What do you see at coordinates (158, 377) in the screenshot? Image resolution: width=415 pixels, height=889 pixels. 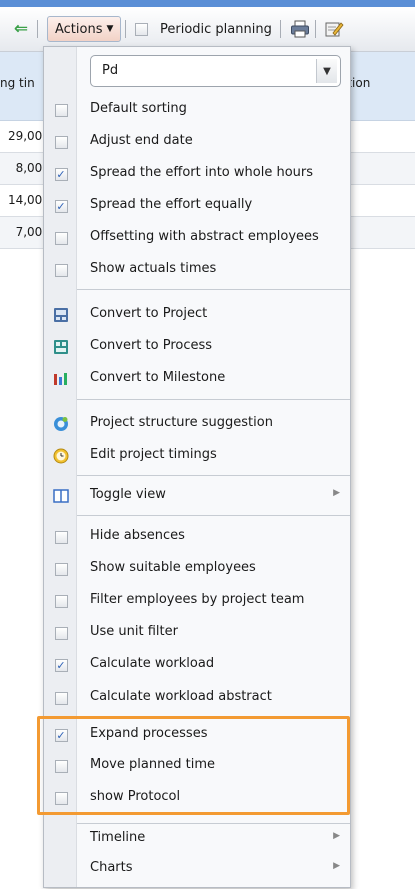 I see `menu-item-label: Convert to Milestone` at bounding box center [158, 377].